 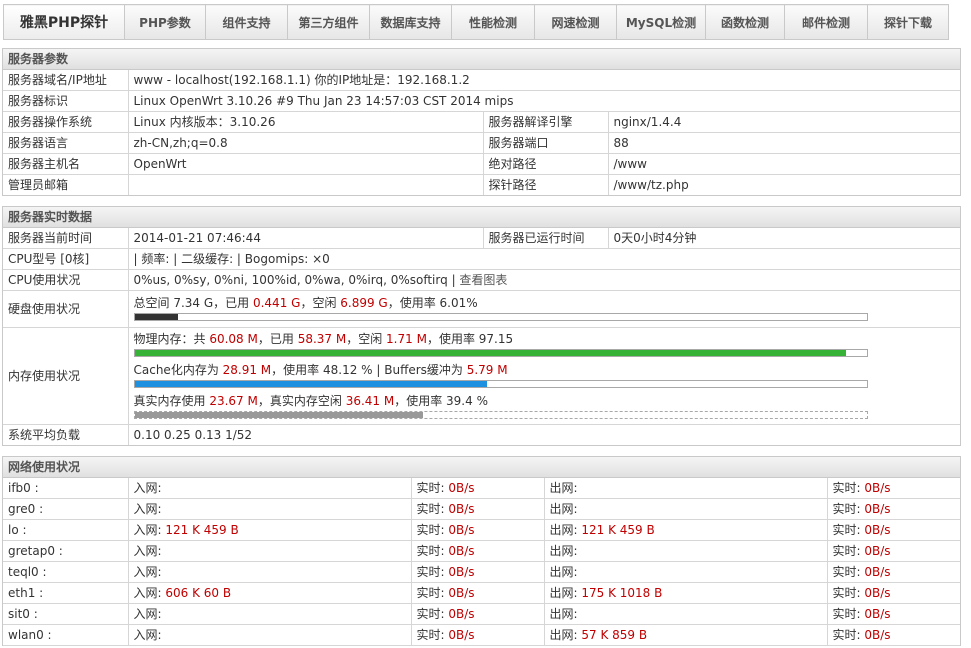 What do you see at coordinates (575, 22) in the screenshot?
I see `nav-network-speed: 网速检测` at bounding box center [575, 22].